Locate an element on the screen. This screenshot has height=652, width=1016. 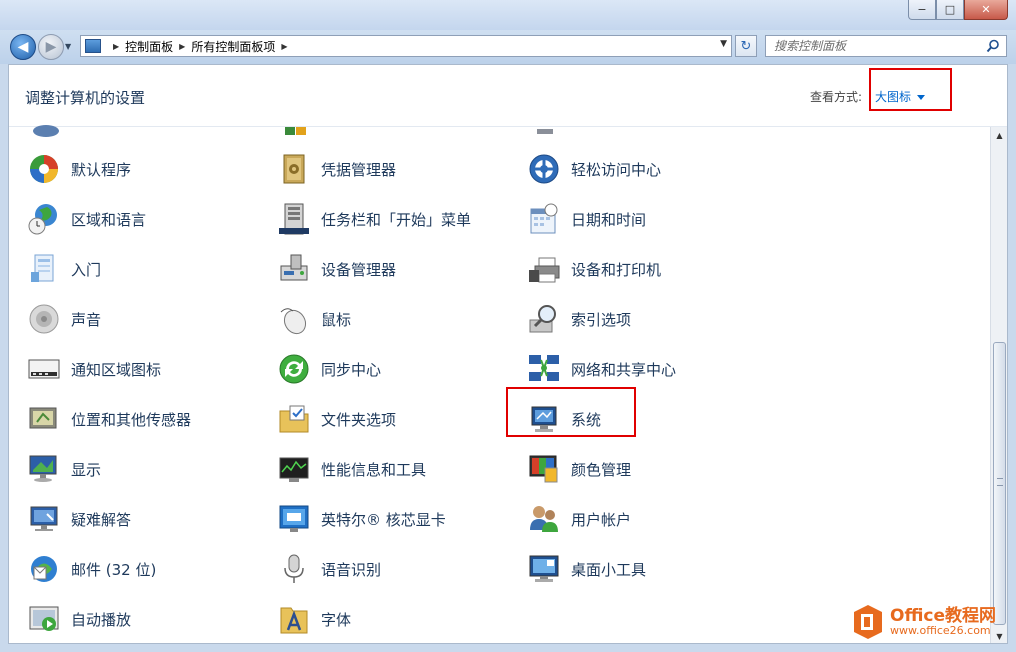
item-label: 自动播放 is located at coordinates (101, 619).